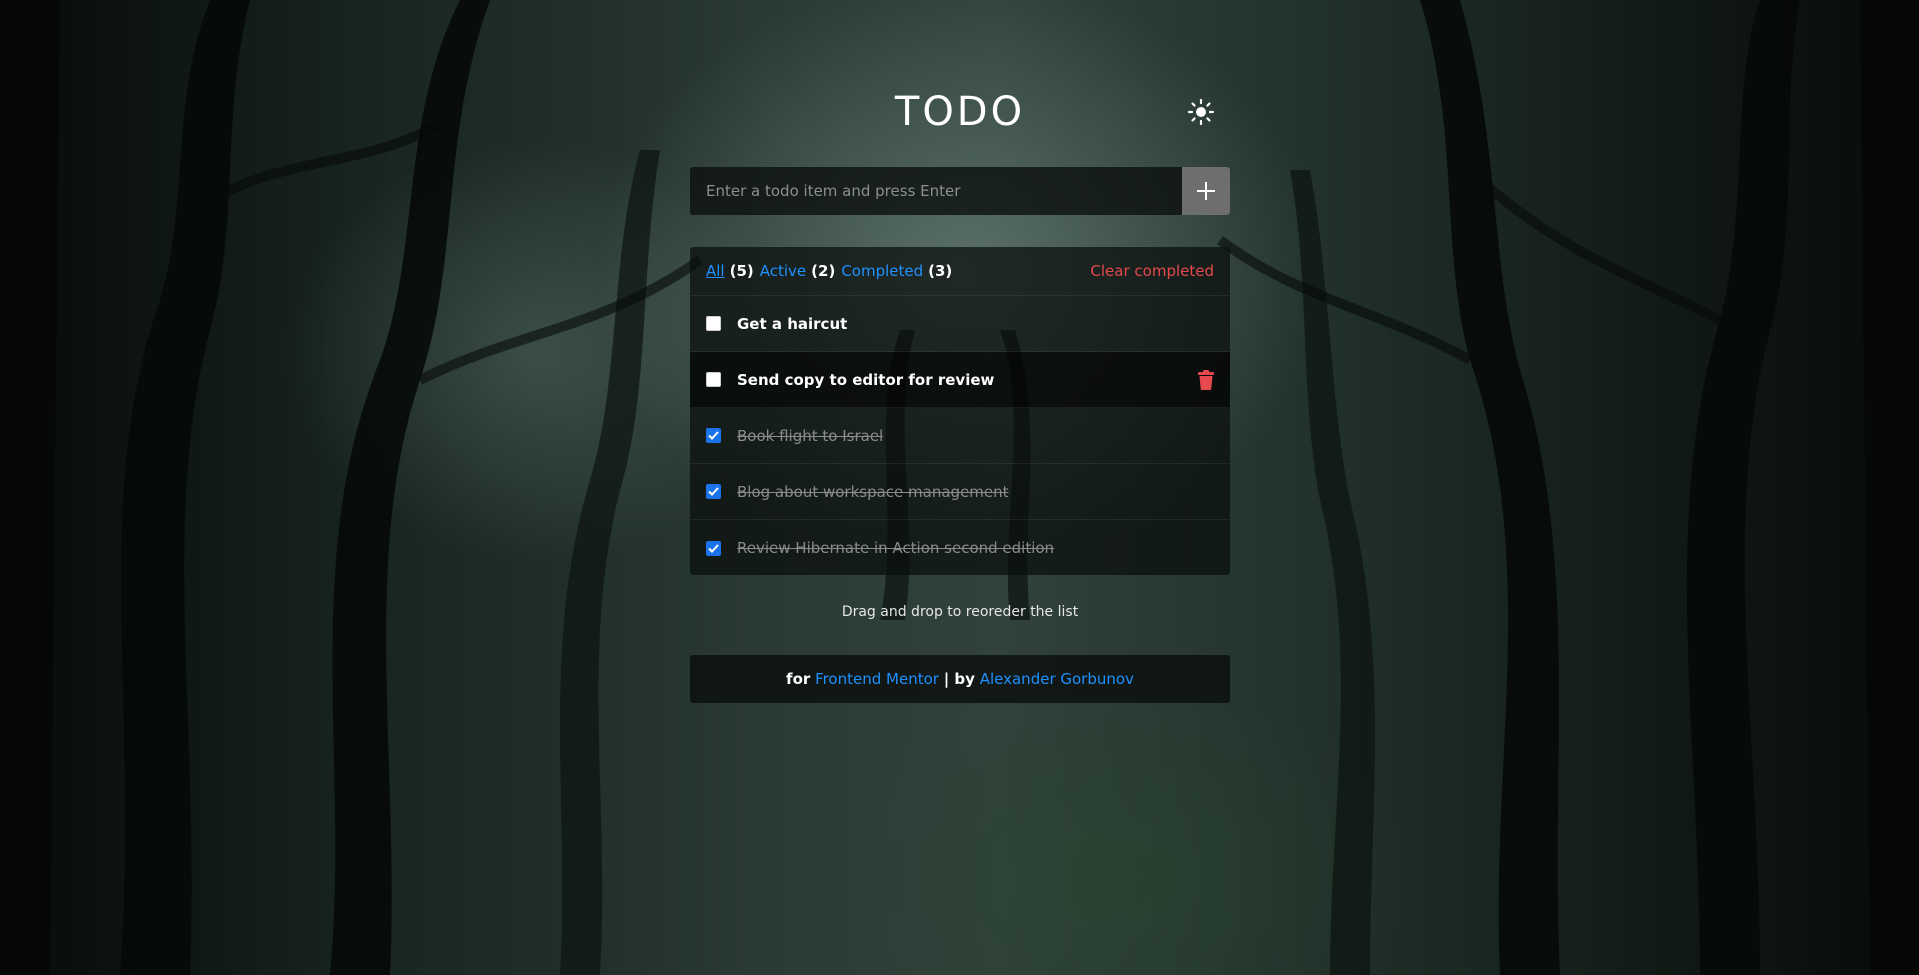 Image resolution: width=1919 pixels, height=975 pixels. What do you see at coordinates (960, 324) in the screenshot?
I see `todo-item: Get a haircut` at bounding box center [960, 324].